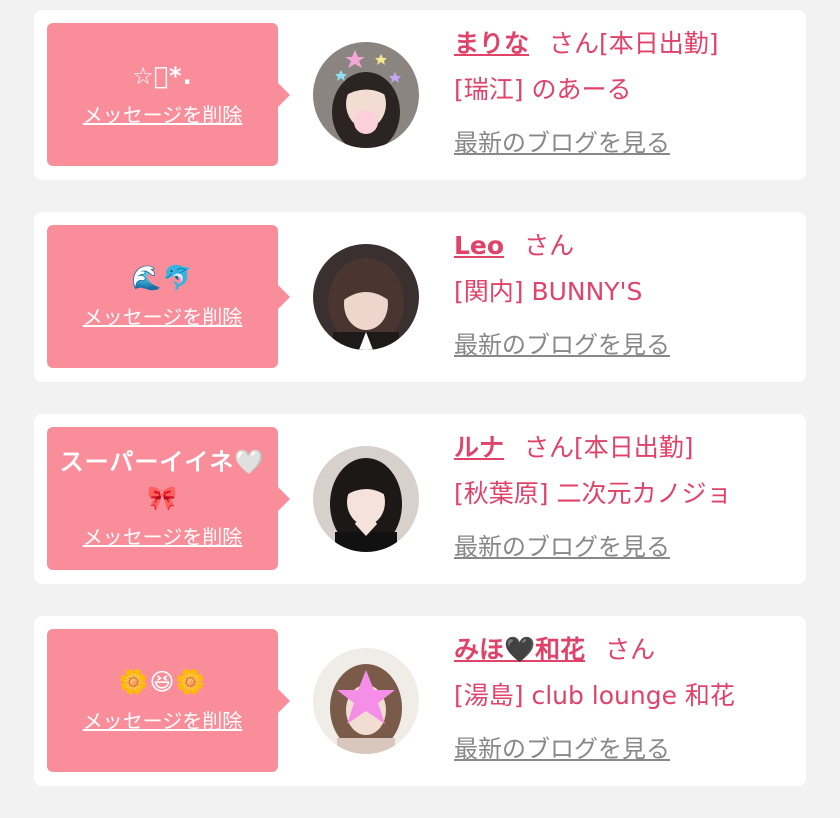  Describe the element at coordinates (162, 497) in the screenshot. I see `message-text-line2: 🎀` at that location.